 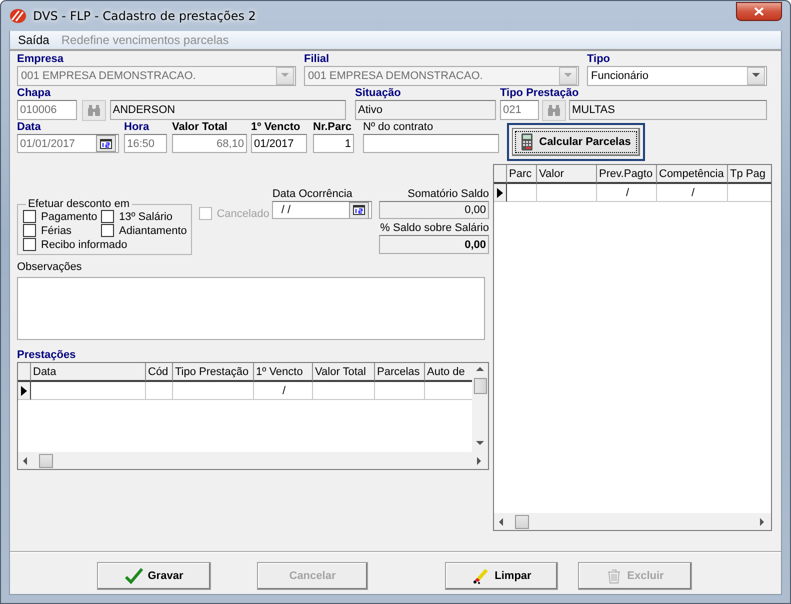 I want to click on text-field: 010006, so click(x=47, y=110).